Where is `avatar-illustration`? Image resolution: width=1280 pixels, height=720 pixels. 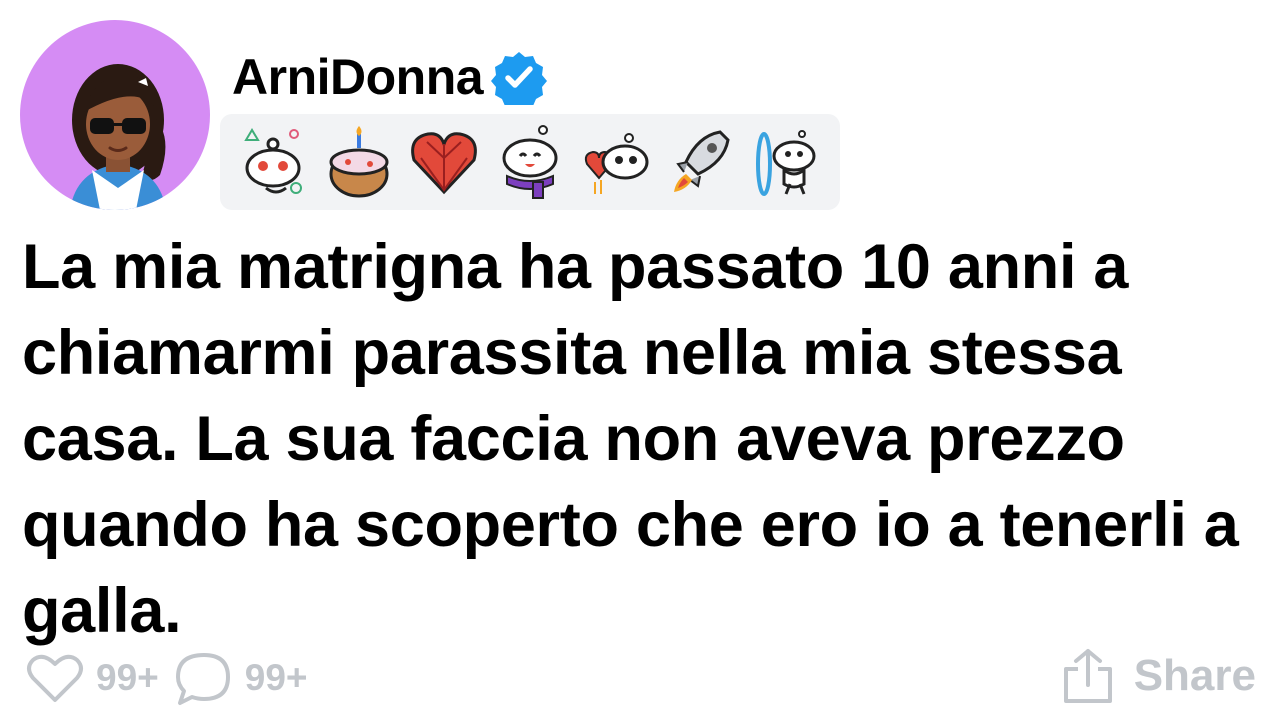 avatar-illustration is located at coordinates (118, 137).